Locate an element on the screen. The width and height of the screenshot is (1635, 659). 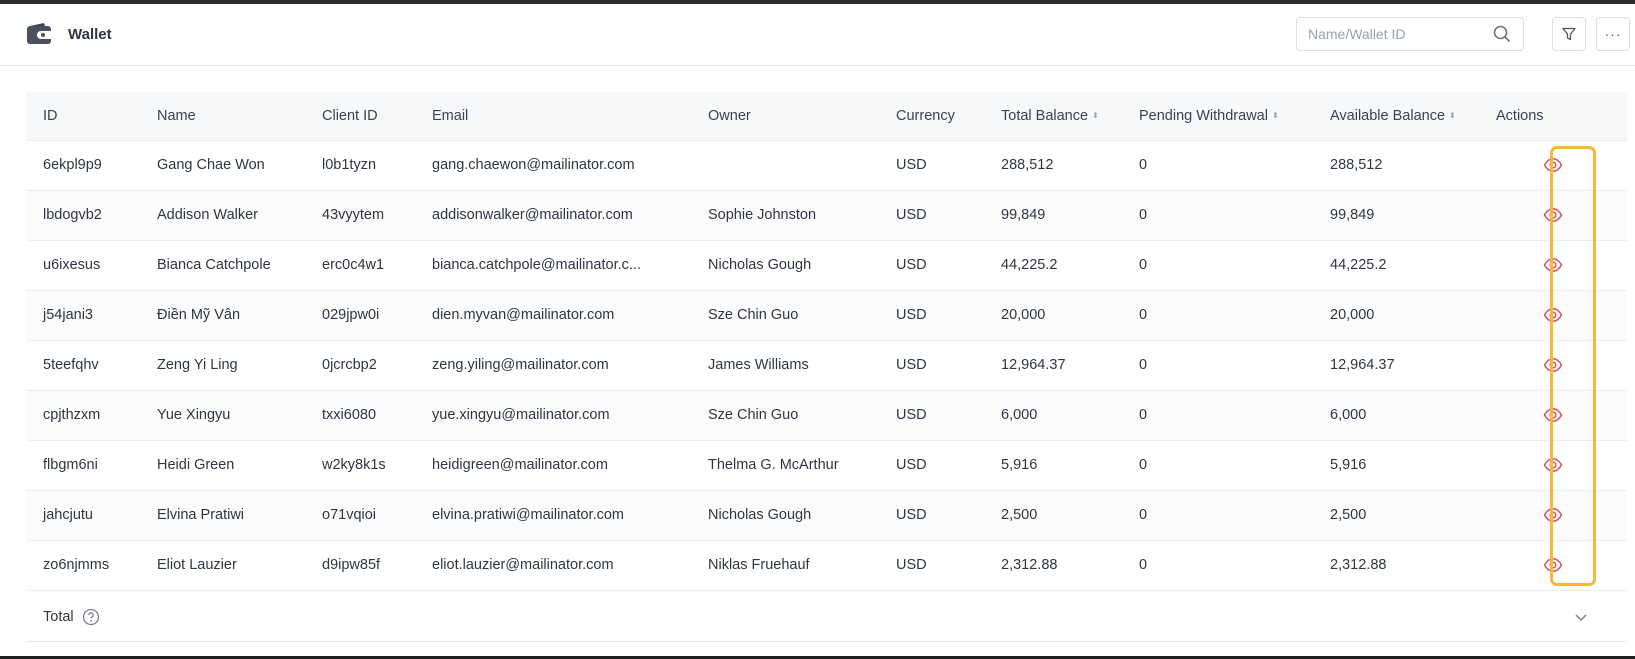
column-header-client-id: Client ID is located at coordinates (360, 116).